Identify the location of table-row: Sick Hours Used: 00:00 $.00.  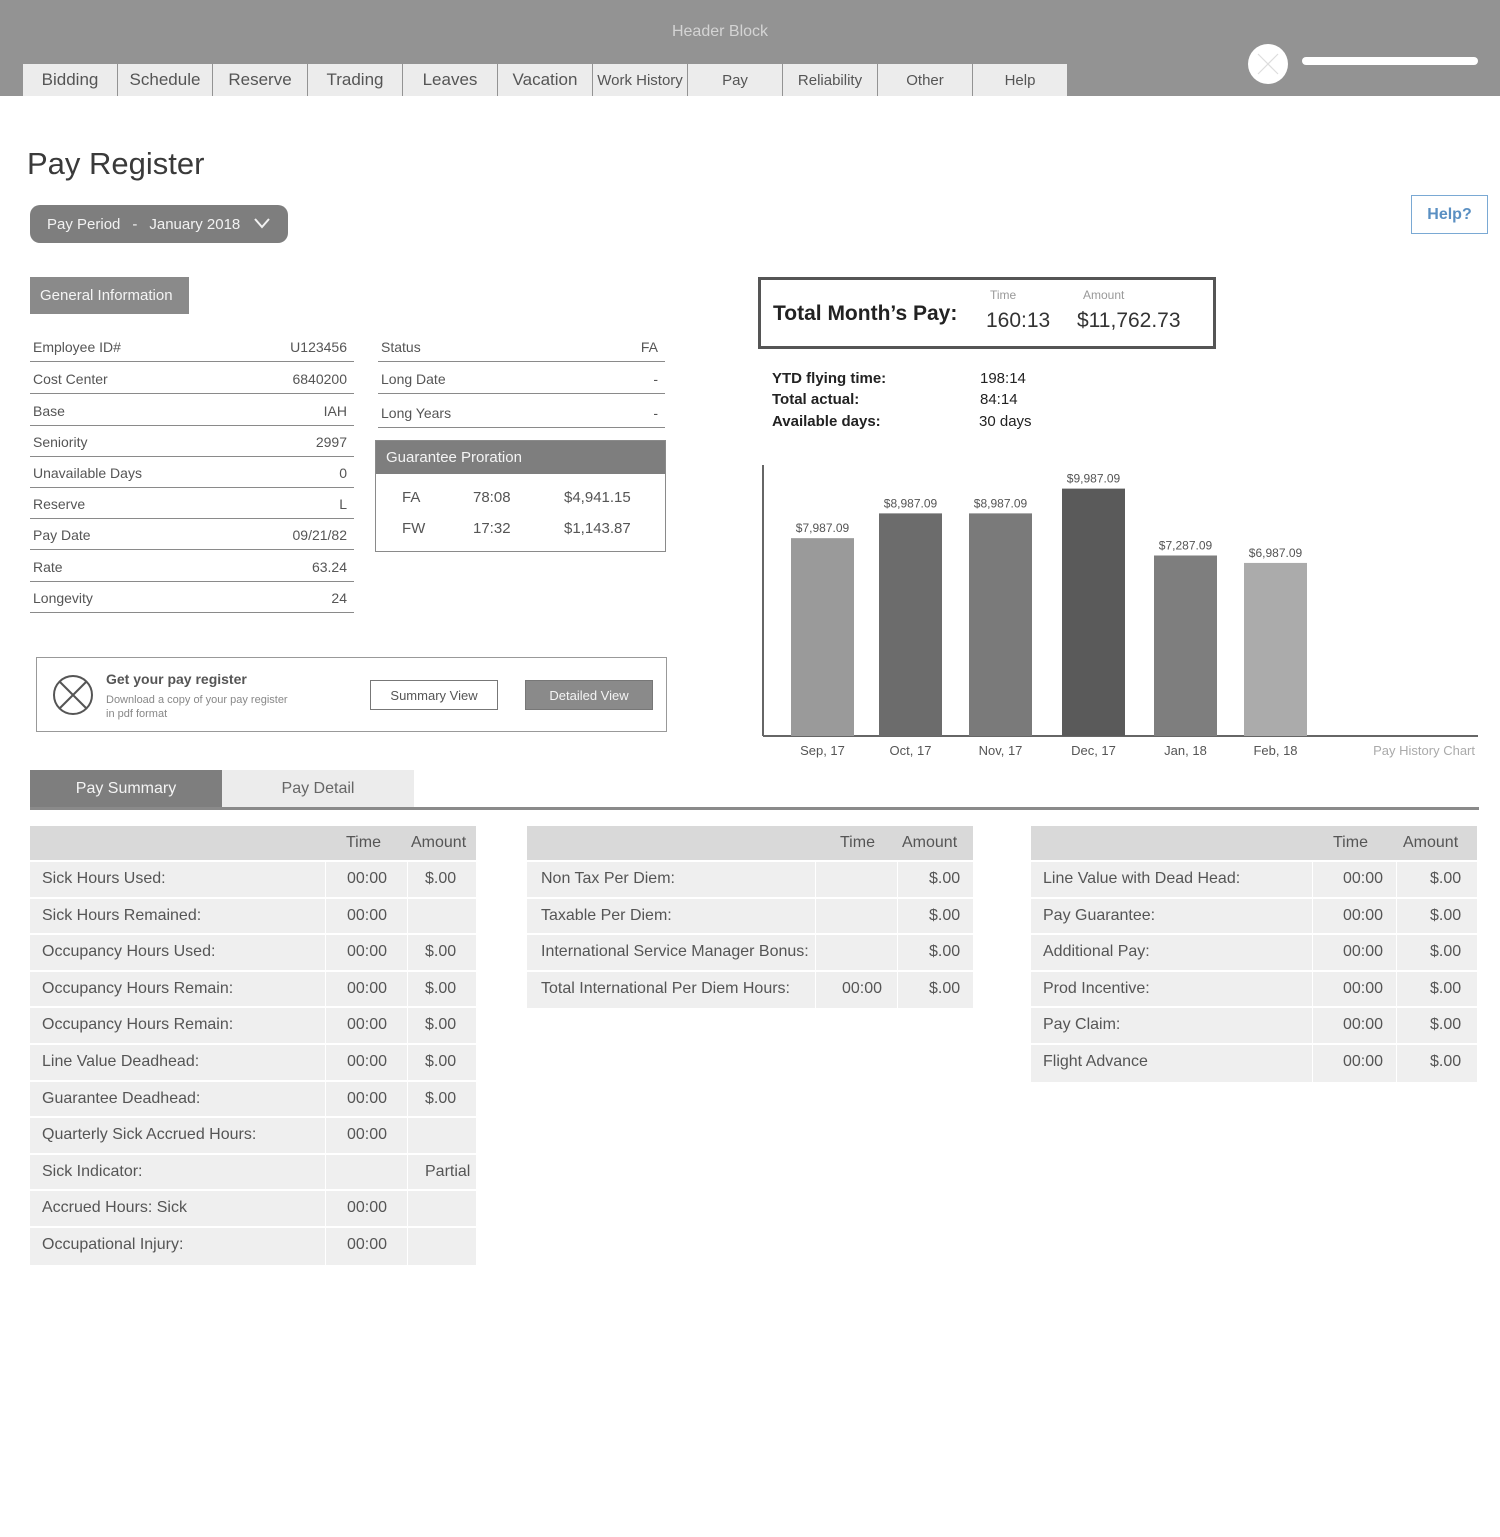
(253, 878).